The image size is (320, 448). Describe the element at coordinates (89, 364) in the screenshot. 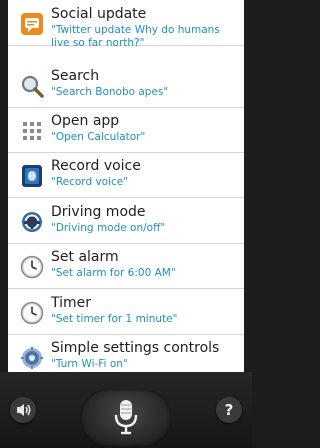

I see `command-example: "Turn Wi-Fi on"` at that location.